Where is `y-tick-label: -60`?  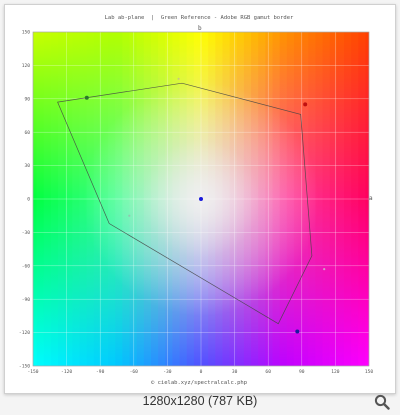
y-tick-label: -60 is located at coordinates (26, 266).